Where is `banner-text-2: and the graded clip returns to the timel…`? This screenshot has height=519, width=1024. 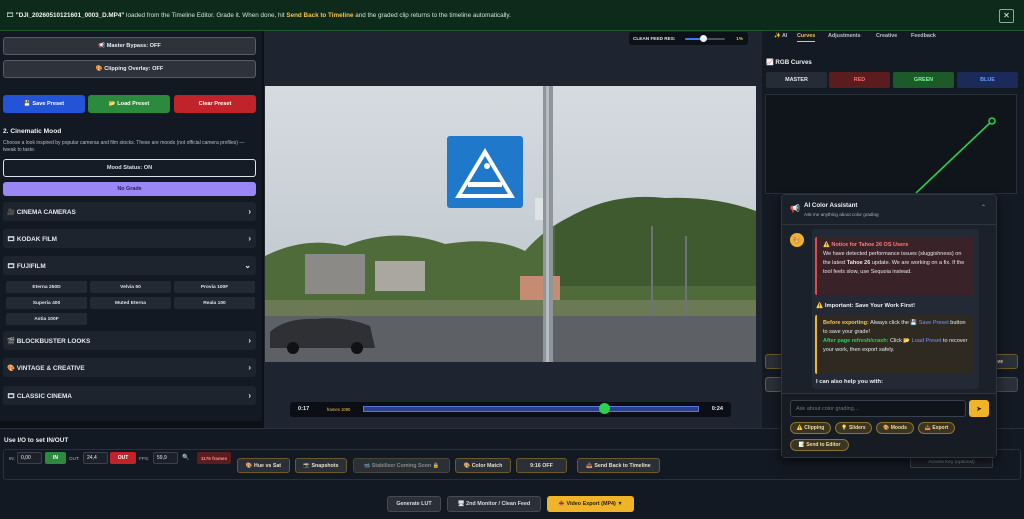 banner-text-2: and the graded clip returns to the timel… is located at coordinates (432, 15).